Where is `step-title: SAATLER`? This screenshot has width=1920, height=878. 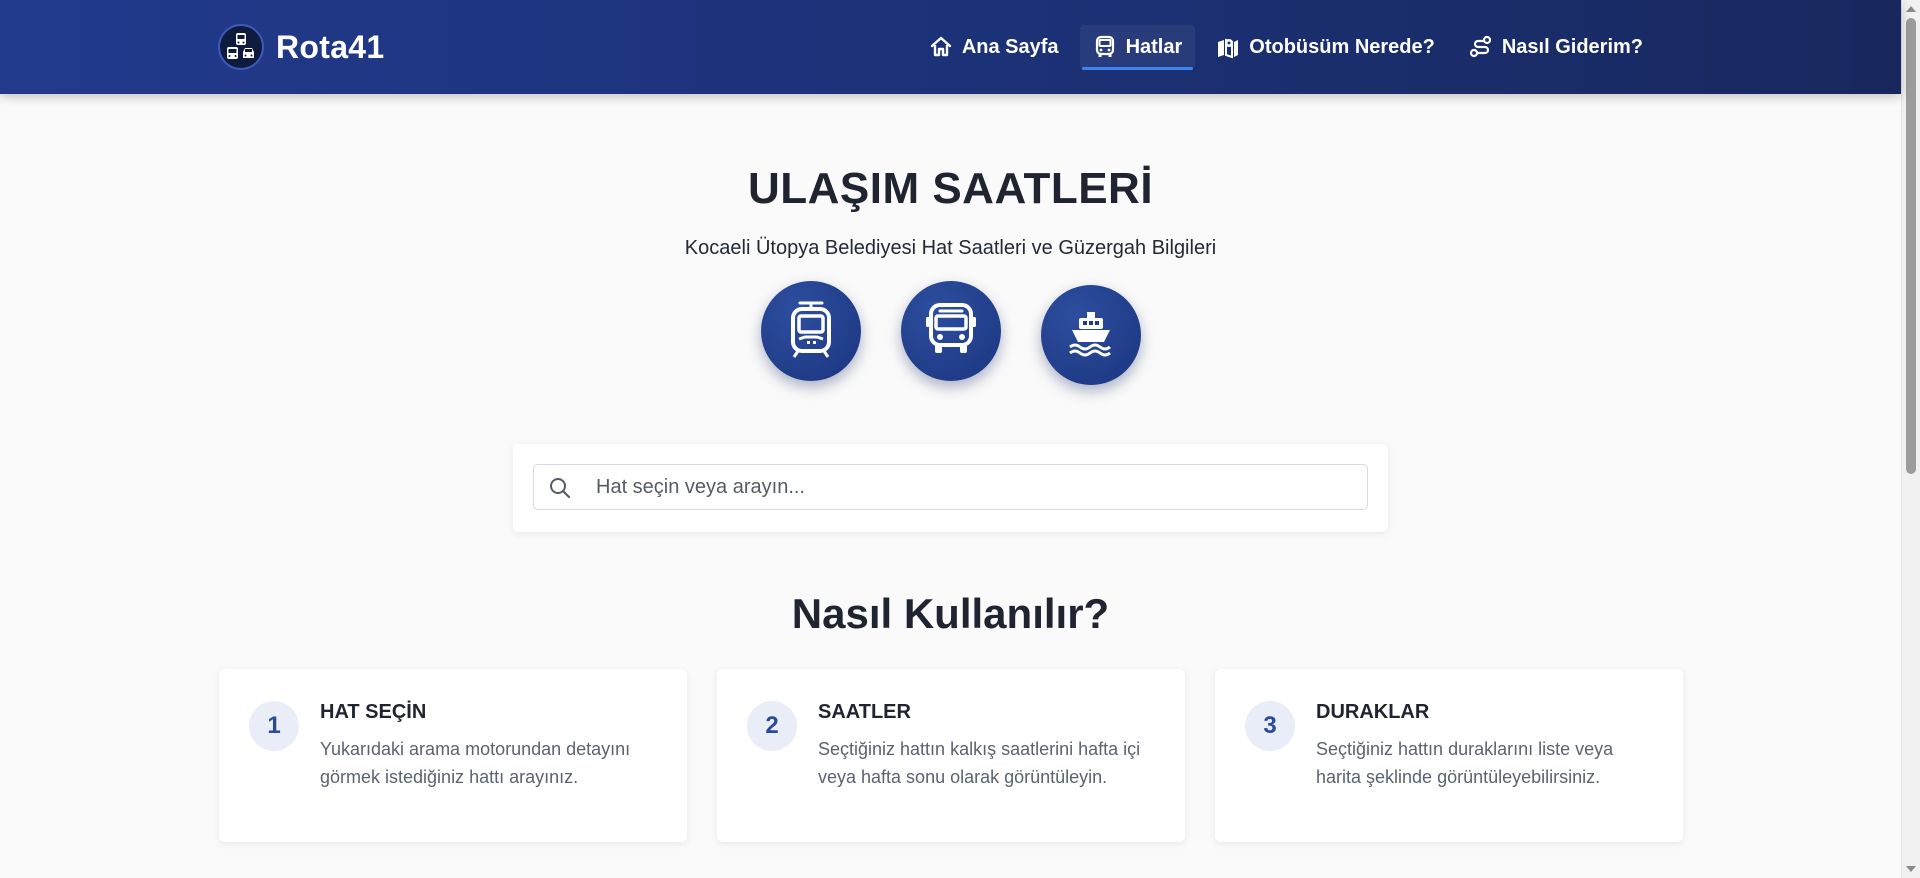 step-title: SAATLER is located at coordinates (864, 712).